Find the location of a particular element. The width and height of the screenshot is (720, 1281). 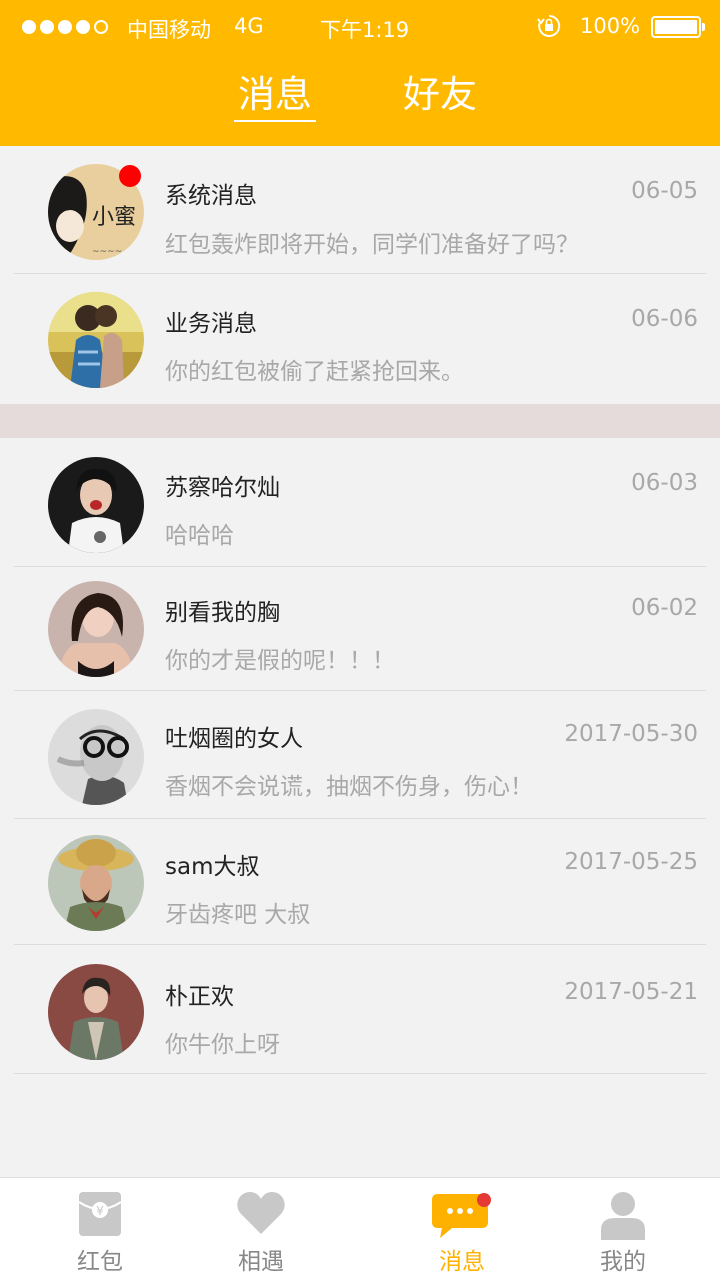

conversation-date: 2017-05-21 is located at coordinates (631, 992).